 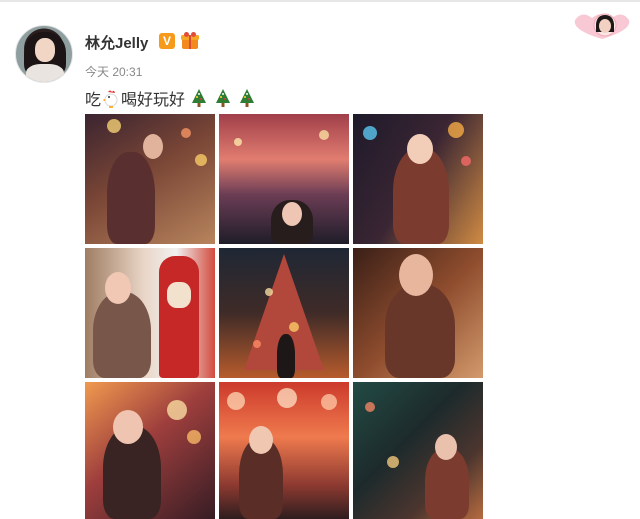 I want to click on heart-avatar-icon, so click(x=602, y=25).